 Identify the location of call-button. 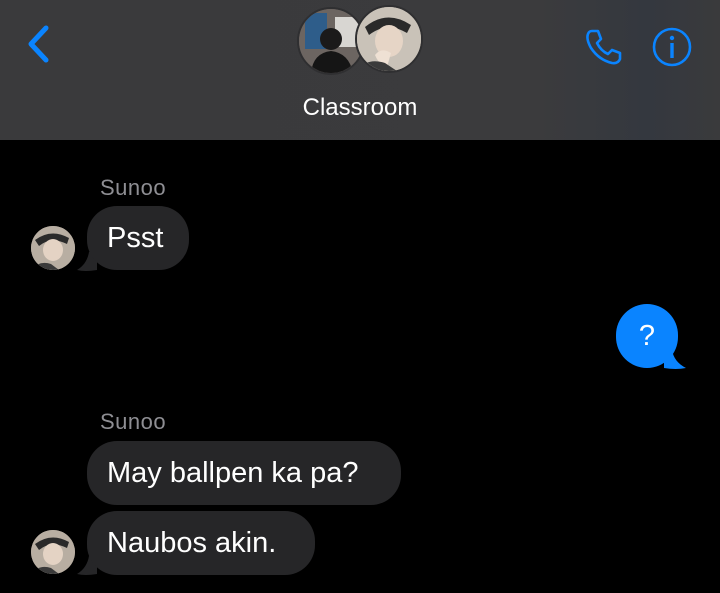
(603, 47).